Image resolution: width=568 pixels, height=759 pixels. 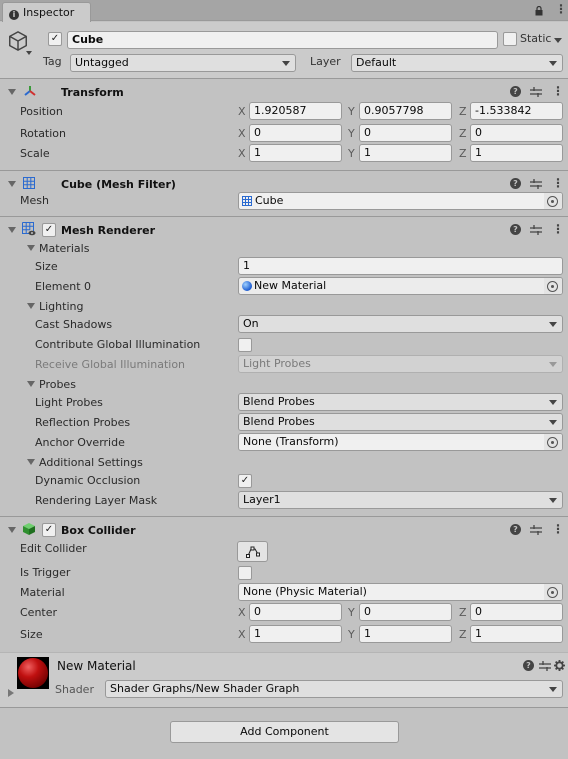 What do you see at coordinates (516, 153) in the screenshot?
I see `scale-z-field: 1` at bounding box center [516, 153].